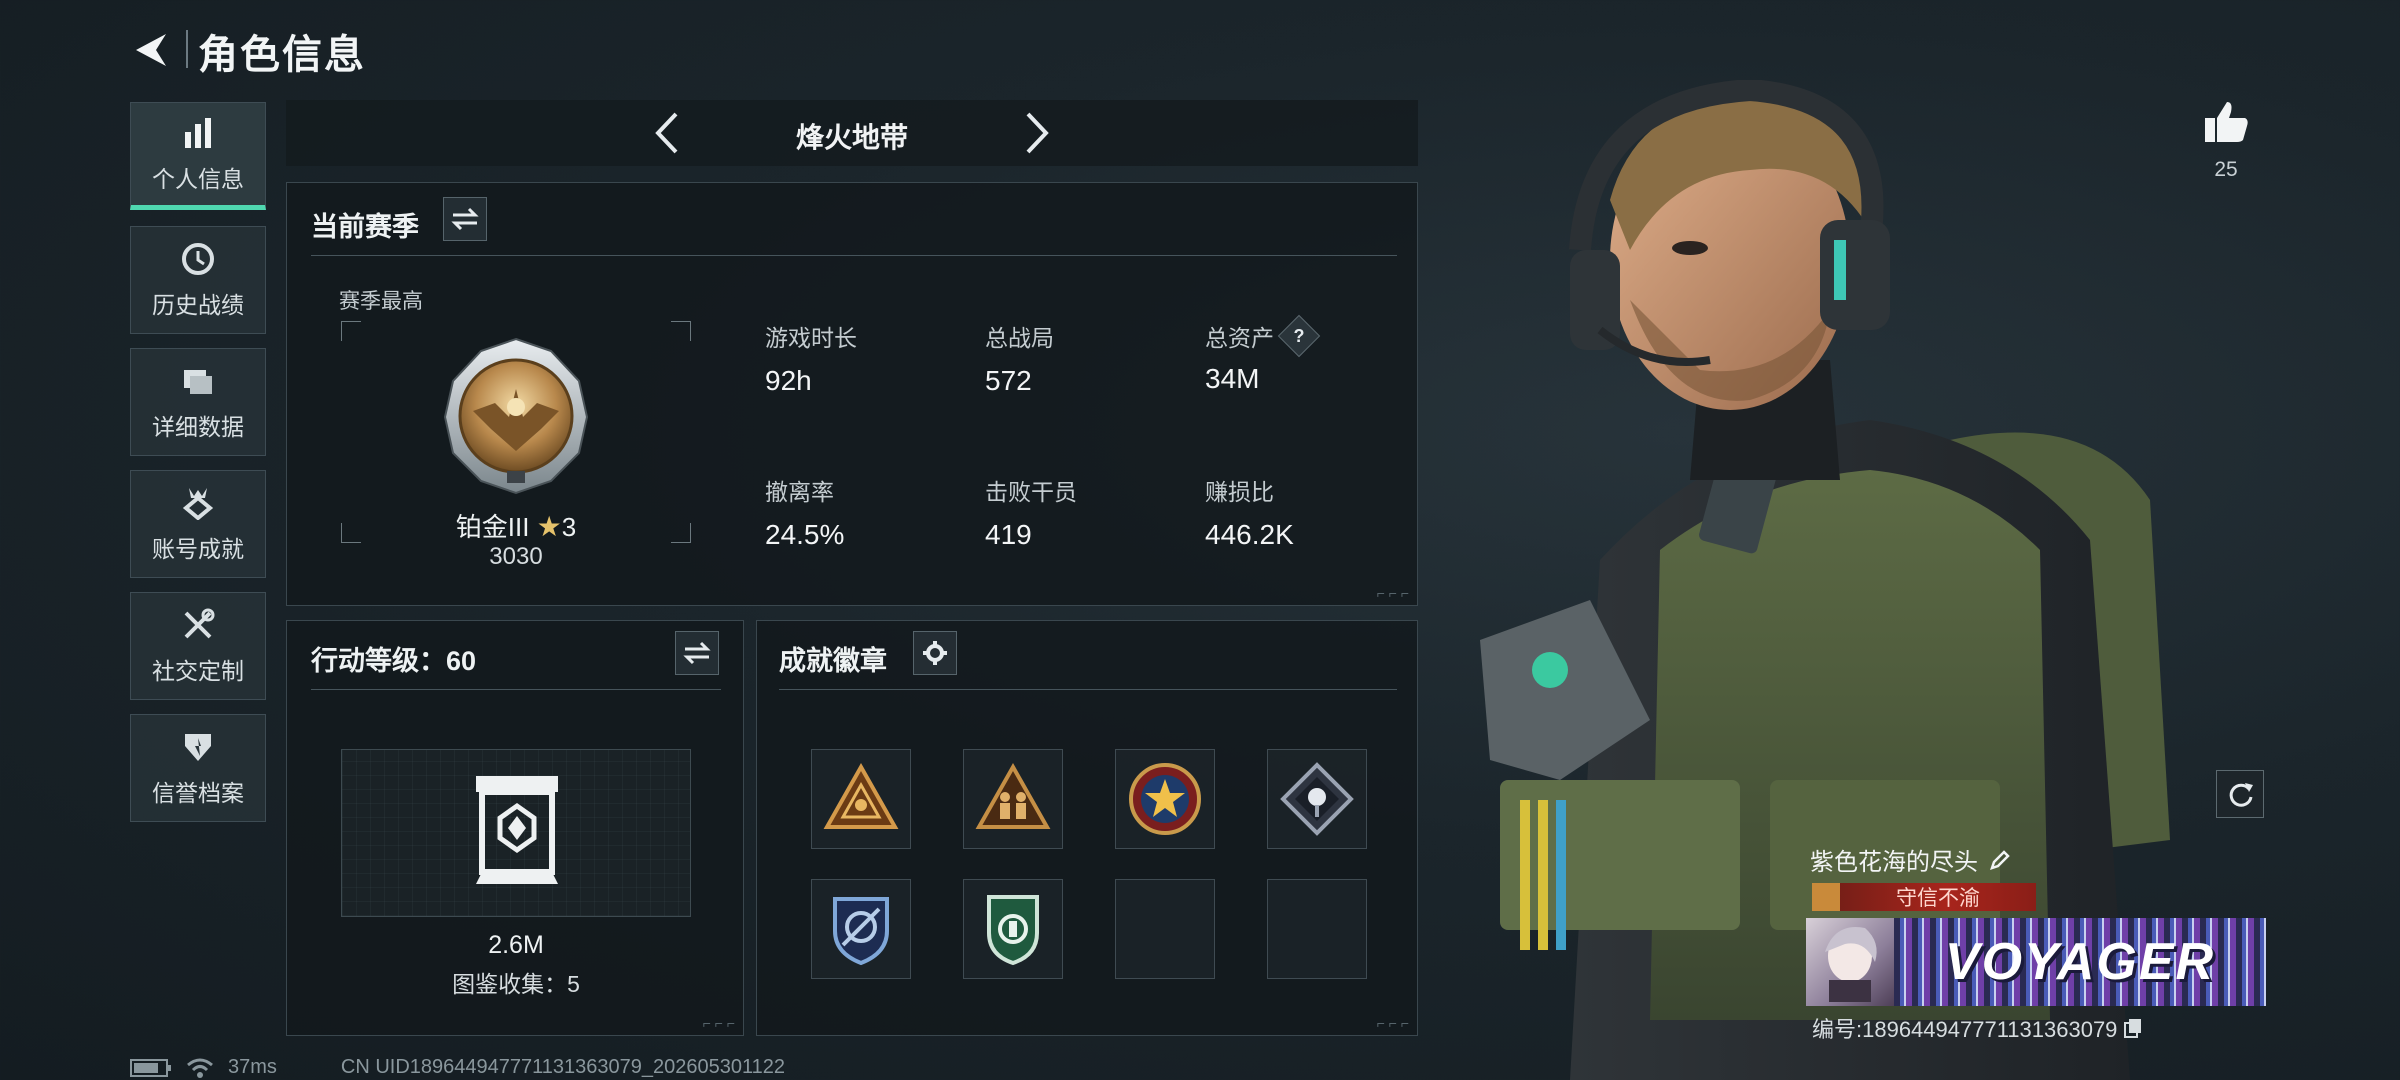 Image resolution: width=2400 pixels, height=1080 pixels. I want to click on stat-value: 419, so click(1008, 534).